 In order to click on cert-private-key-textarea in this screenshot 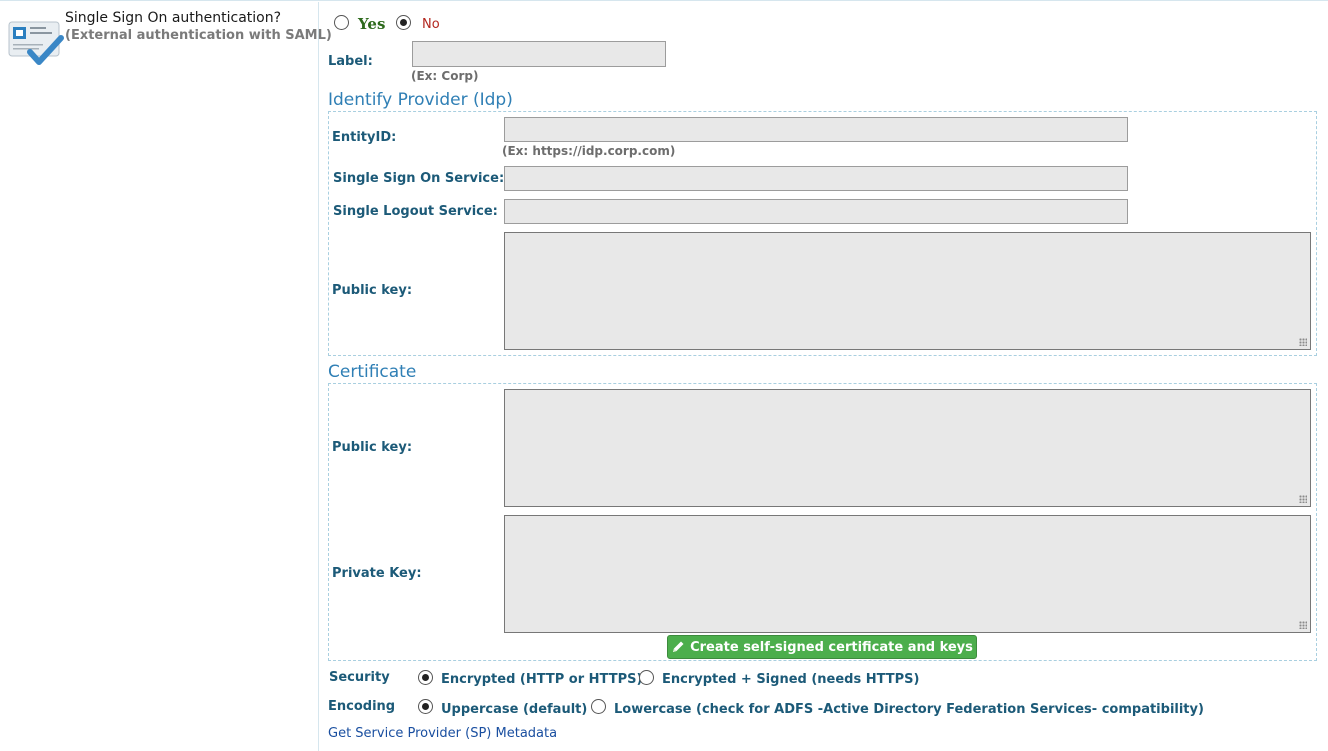, I will do `click(907, 574)`.